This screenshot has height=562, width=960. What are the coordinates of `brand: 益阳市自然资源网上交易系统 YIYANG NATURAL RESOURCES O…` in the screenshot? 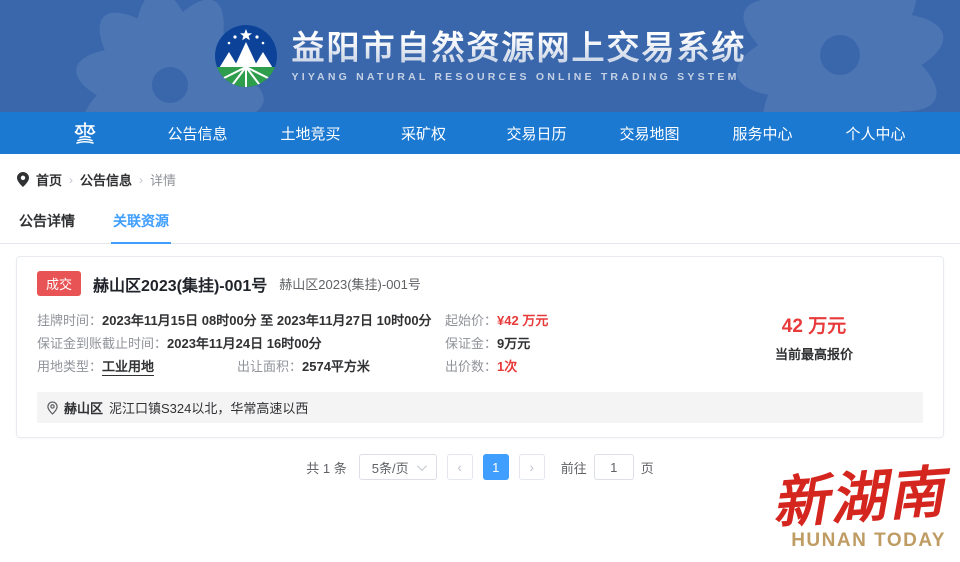 It's located at (480, 56).